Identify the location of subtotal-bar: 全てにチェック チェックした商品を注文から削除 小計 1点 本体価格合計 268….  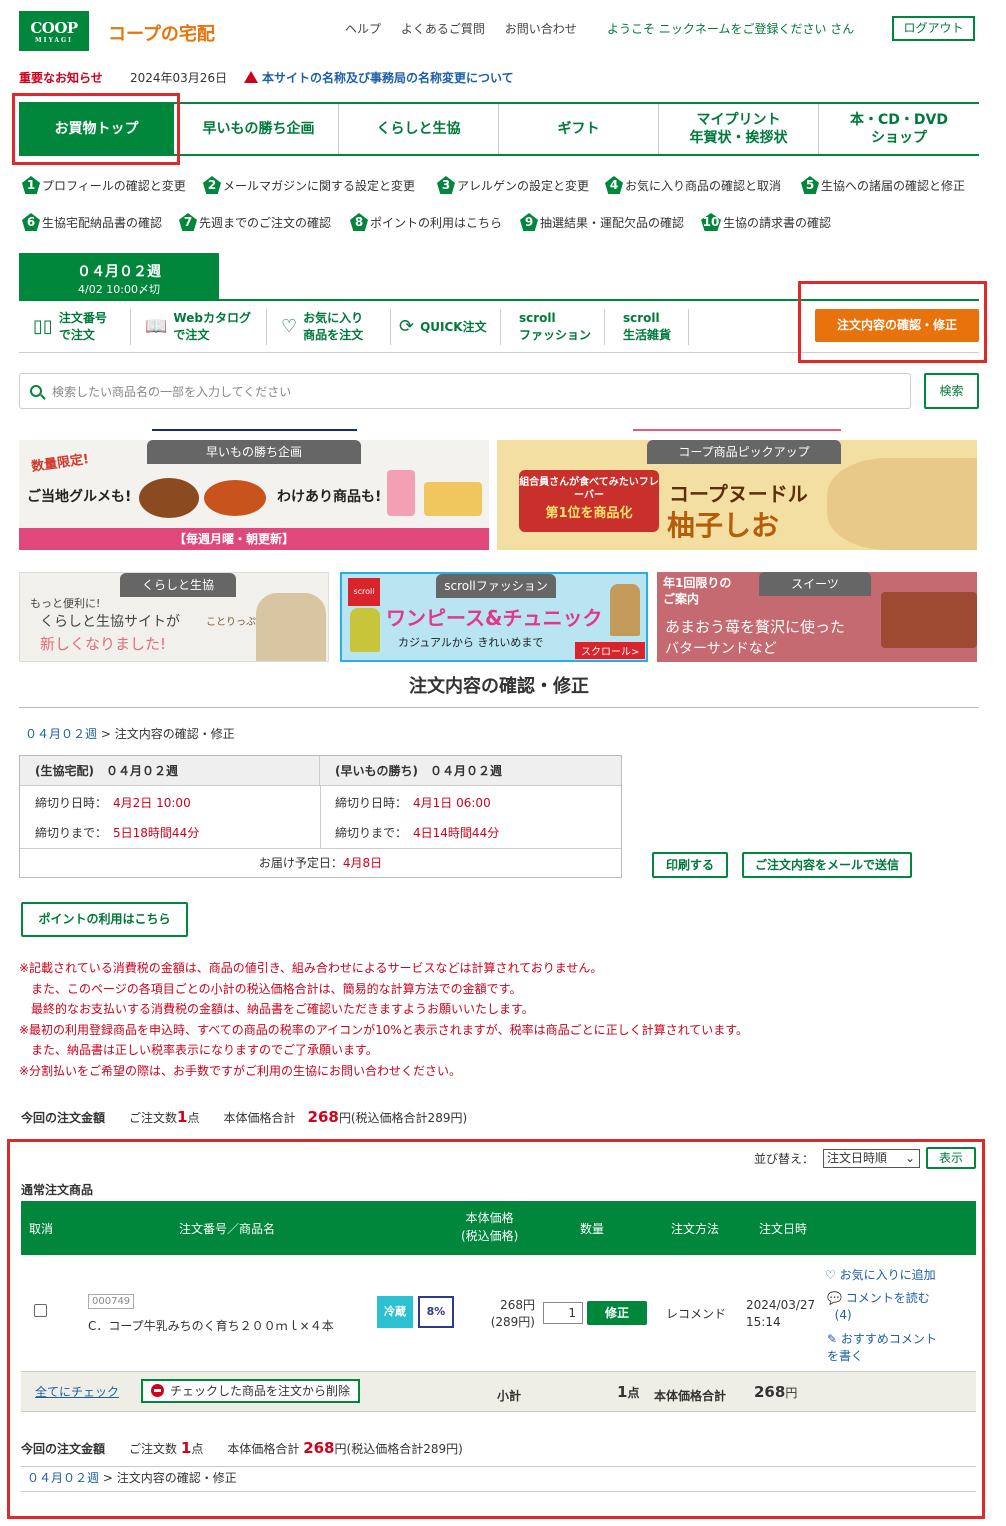
(498, 1392).